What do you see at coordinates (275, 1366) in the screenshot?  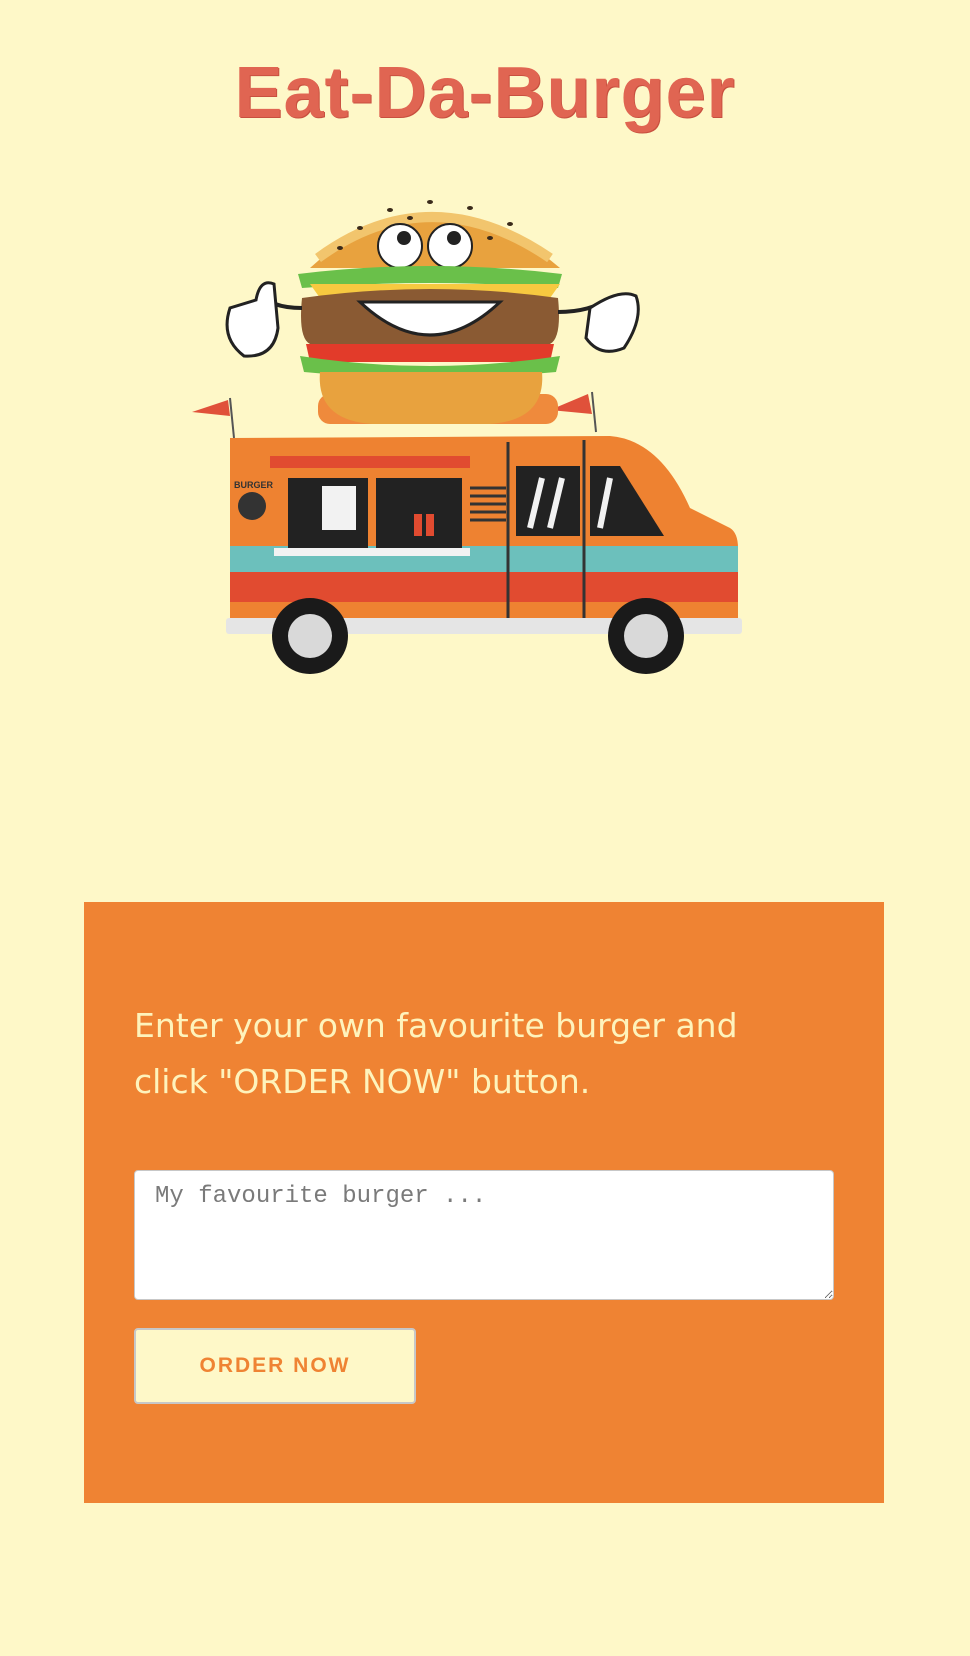 I see `order-now-button: ORDER NOW` at bounding box center [275, 1366].